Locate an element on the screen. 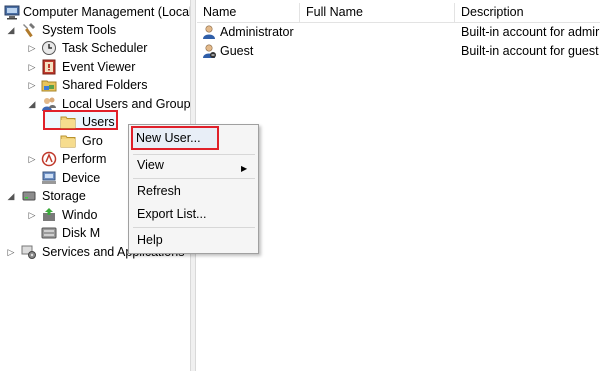  tree-item-system-tools: ◢ System Tools is located at coordinates (95, 30).